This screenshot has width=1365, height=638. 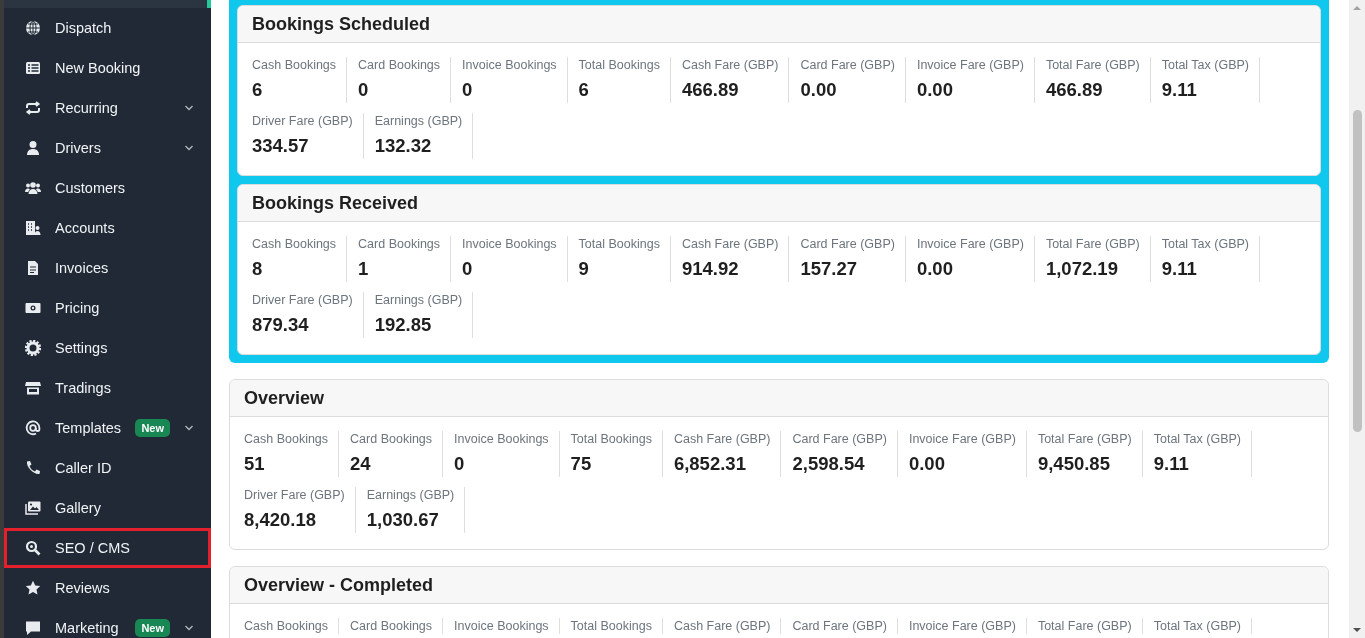 What do you see at coordinates (107, 428) in the screenshot?
I see `sidebar-item: Templates New` at bounding box center [107, 428].